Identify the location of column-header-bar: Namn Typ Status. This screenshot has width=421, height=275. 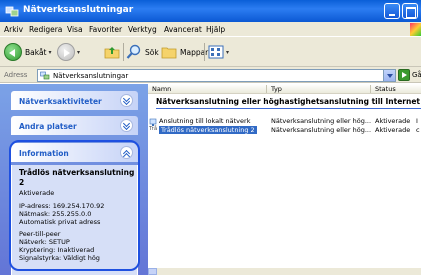
(284, 89).